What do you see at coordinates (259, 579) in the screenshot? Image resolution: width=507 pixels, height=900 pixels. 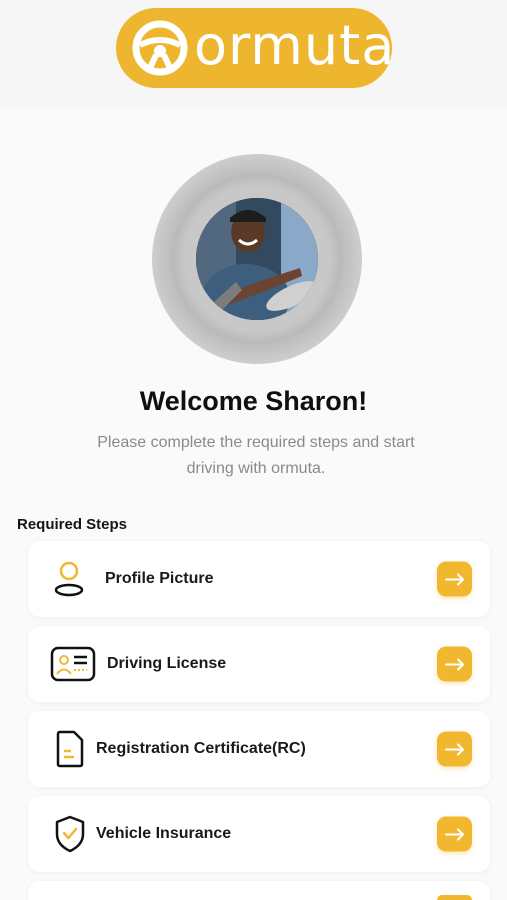 I see `step-profile-picture: Profile Picture` at bounding box center [259, 579].